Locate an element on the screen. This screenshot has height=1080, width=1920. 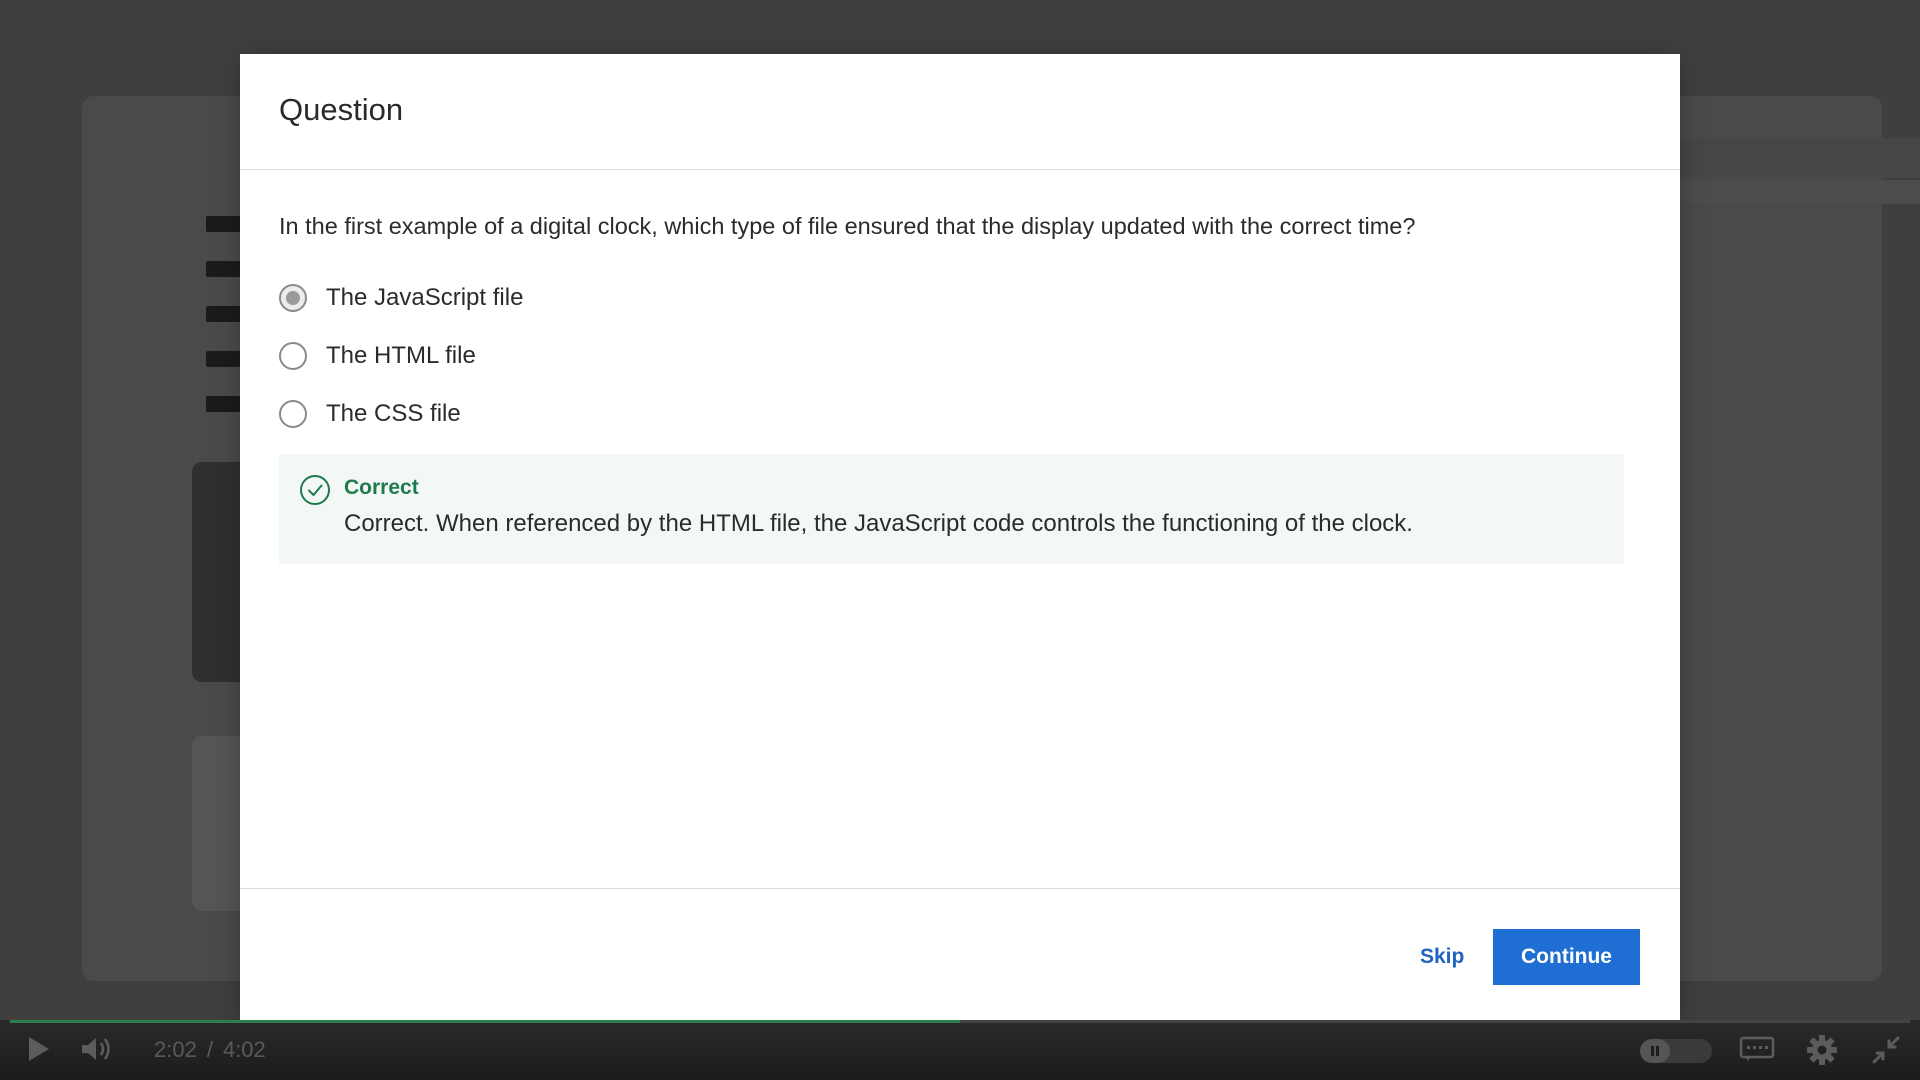
exit-fullscreen-icon is located at coordinates (1886, 1052).